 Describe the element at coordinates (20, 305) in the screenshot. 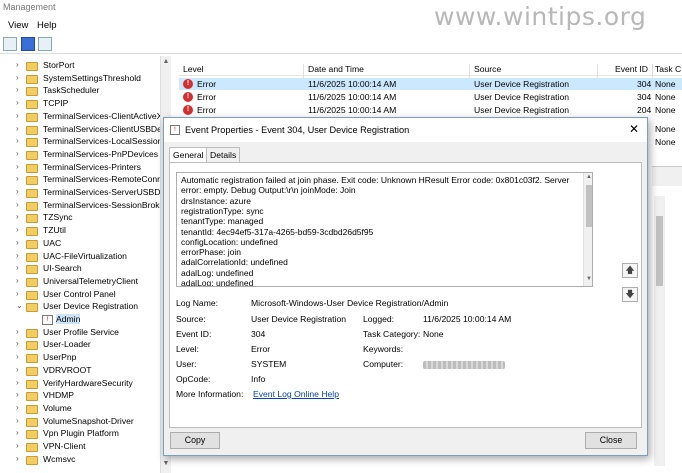

I see `chevron-down-icon: ⌄` at that location.